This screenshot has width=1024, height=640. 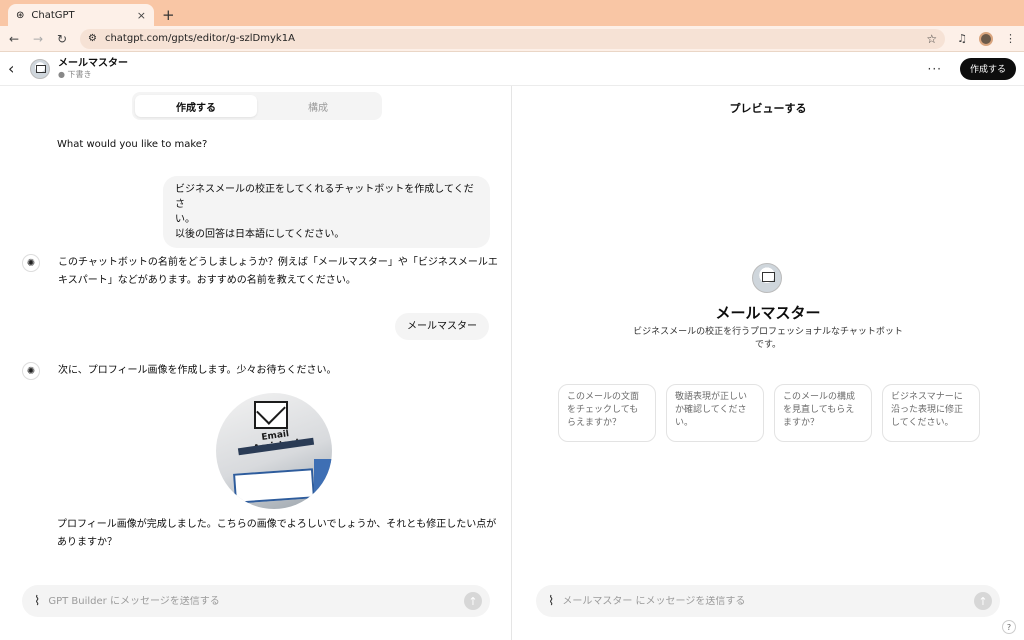 What do you see at coordinates (962, 38) in the screenshot?
I see `media-control-icon: ♫` at bounding box center [962, 38].